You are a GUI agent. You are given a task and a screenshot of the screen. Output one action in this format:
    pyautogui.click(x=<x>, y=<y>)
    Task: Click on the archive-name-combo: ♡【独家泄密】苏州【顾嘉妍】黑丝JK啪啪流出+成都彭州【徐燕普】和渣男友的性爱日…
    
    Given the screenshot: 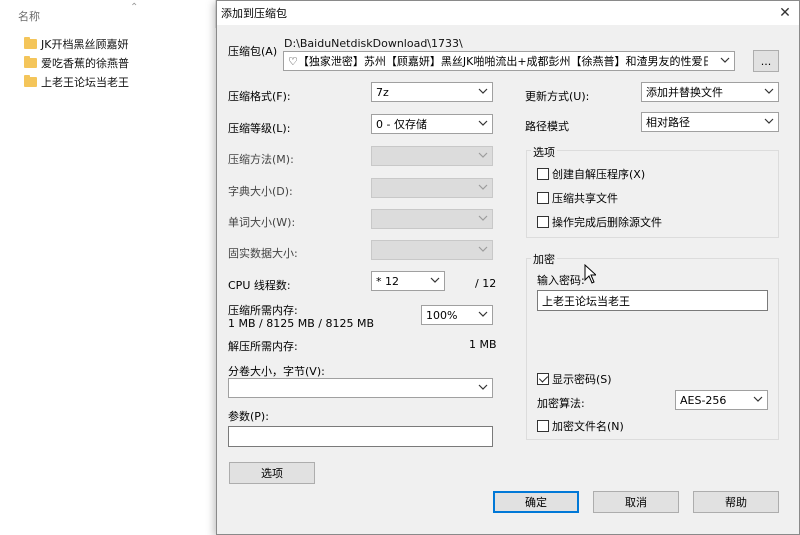 What is the action you would take?
    pyautogui.click(x=509, y=61)
    